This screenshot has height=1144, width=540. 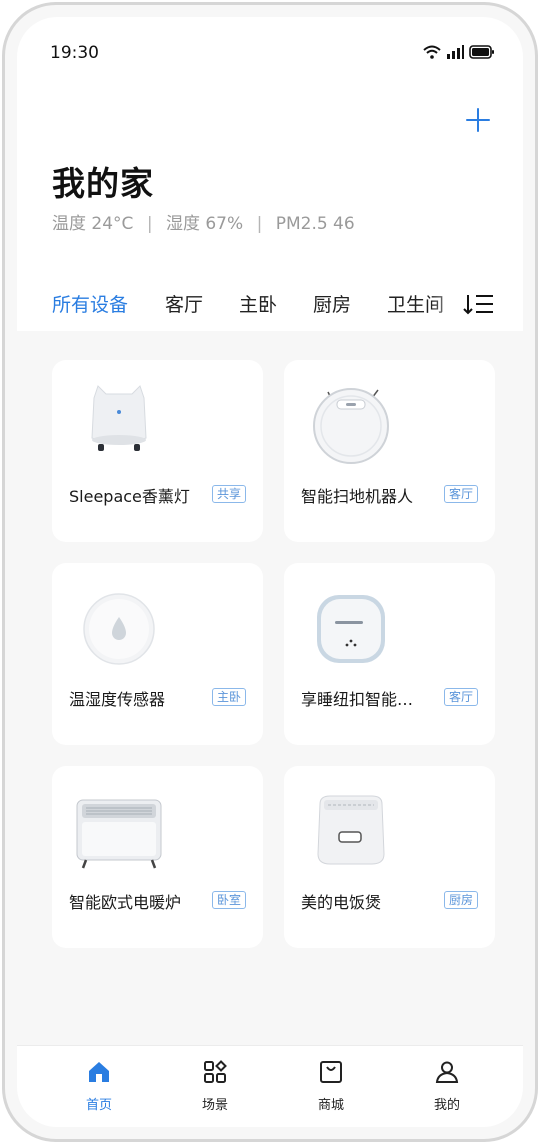 What do you see at coordinates (270, 1086) in the screenshot?
I see `bottom-nav: 首页 场景 商城 我的` at bounding box center [270, 1086].